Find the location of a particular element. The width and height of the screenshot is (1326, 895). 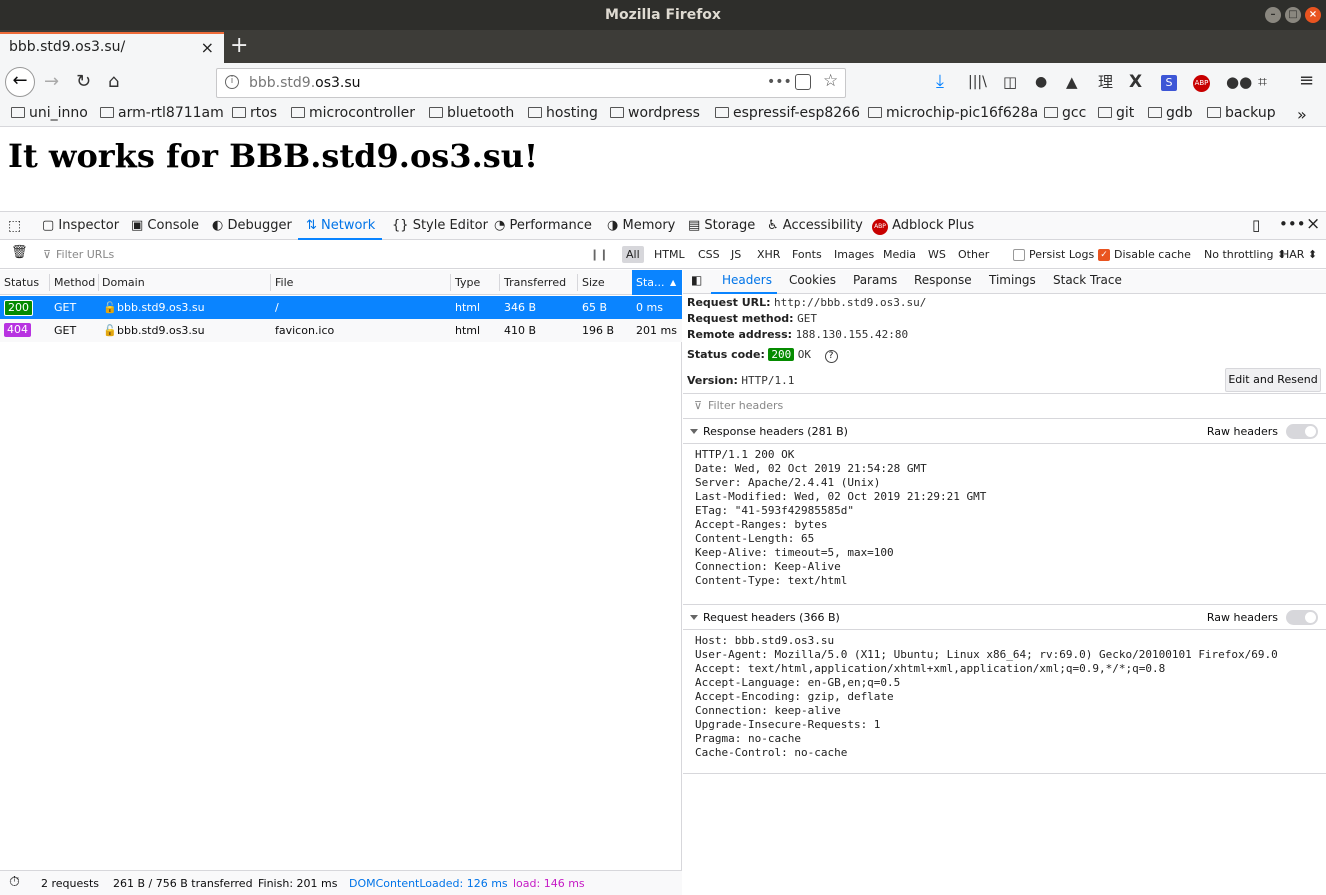

help-icon: ? is located at coordinates (831, 356).